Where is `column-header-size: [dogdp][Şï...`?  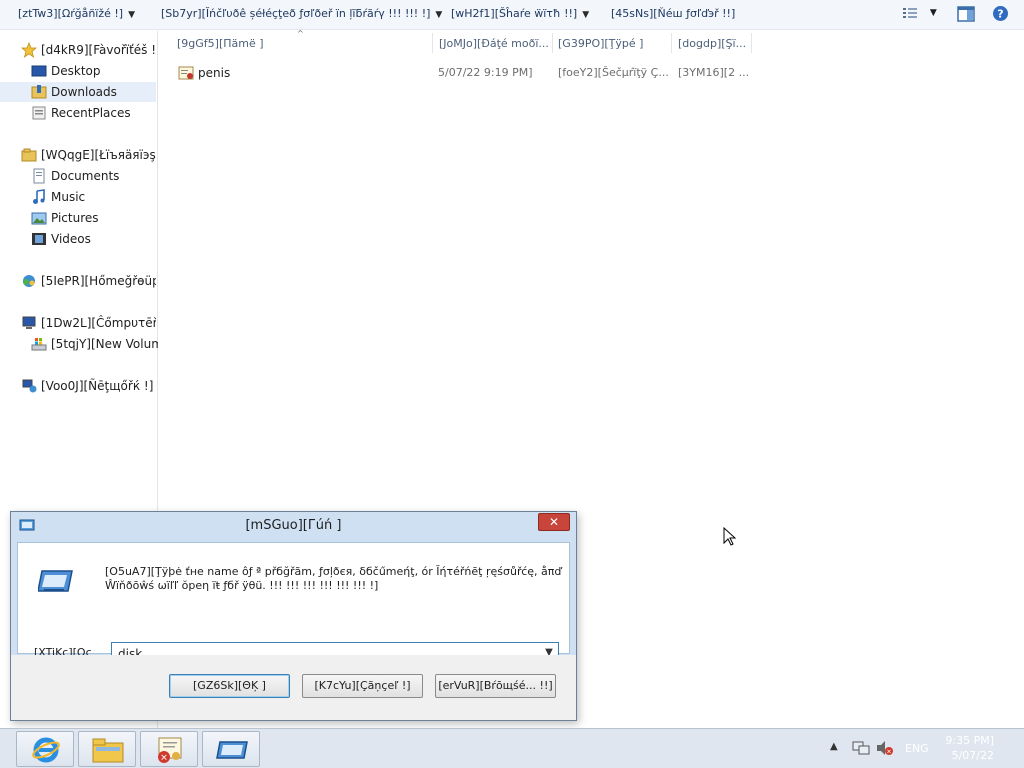
column-header-size: [dogdp][Şï... is located at coordinates (714, 43).